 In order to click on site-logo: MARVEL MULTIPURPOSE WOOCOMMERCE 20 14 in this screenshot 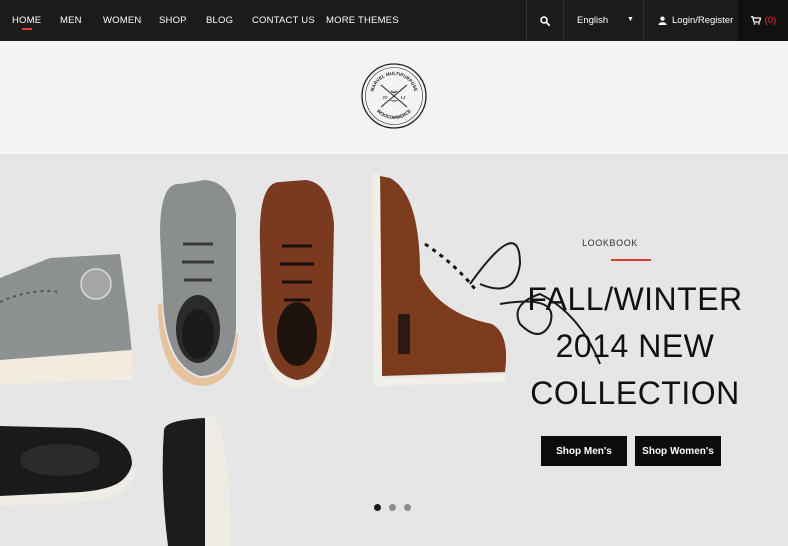, I will do `click(394, 96)`.